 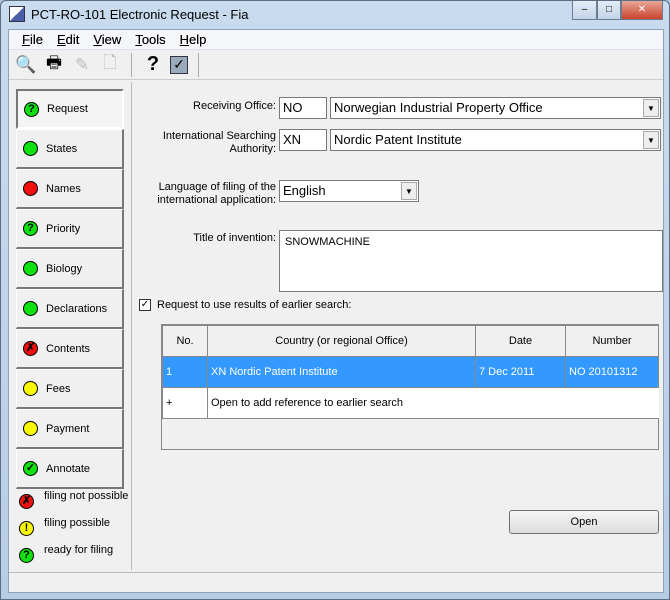 I want to click on selected-value: Nordic Patent Institute, so click(x=398, y=139).